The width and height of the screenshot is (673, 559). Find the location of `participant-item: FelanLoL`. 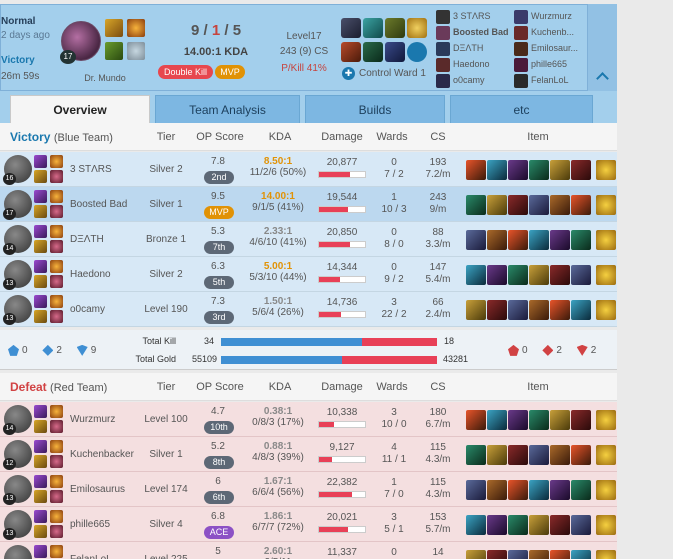

participant-item: FelanLoL is located at coordinates (552, 80).